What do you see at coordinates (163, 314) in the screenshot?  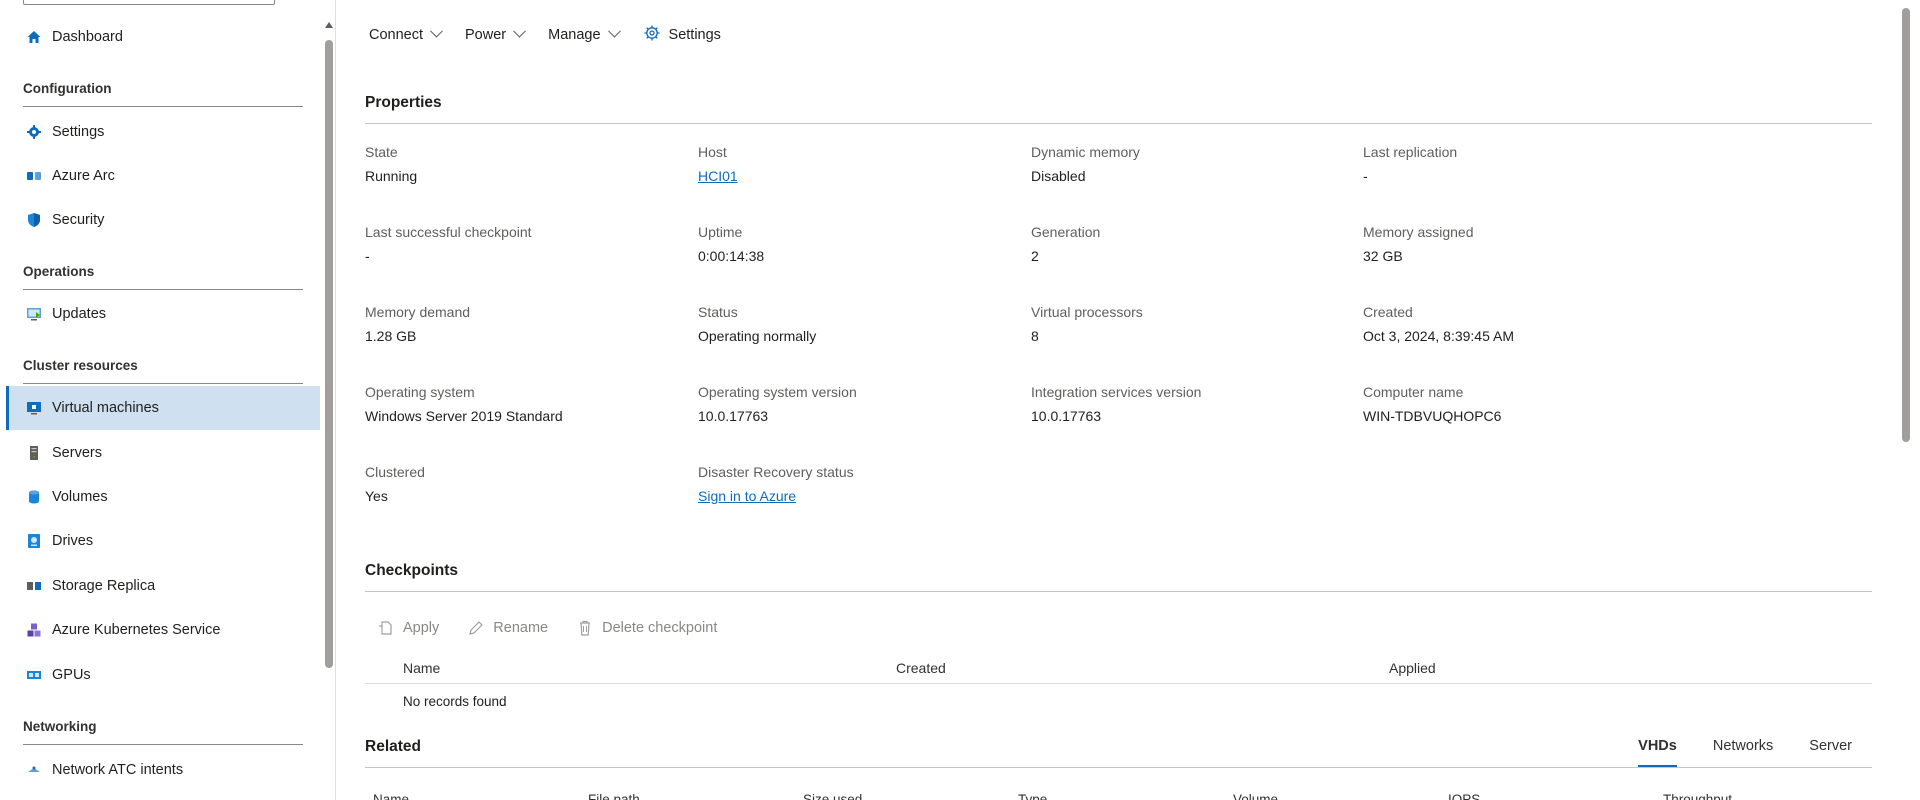 I see `sidebar-item-updates: Updates` at bounding box center [163, 314].